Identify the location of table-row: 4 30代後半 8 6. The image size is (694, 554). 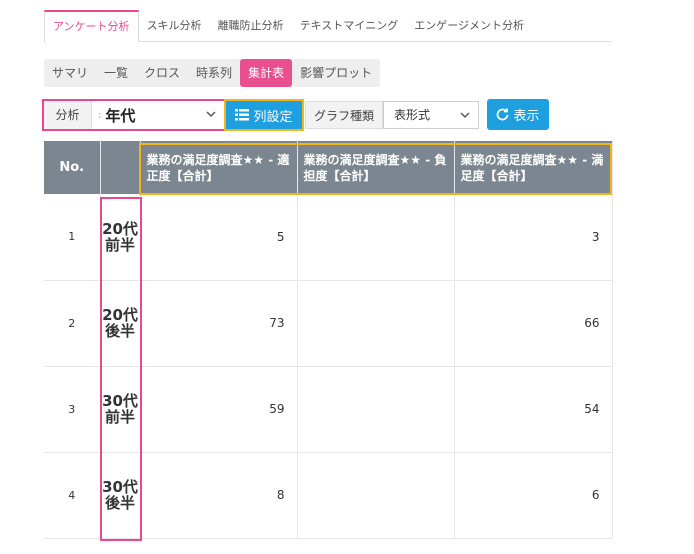
(328, 495).